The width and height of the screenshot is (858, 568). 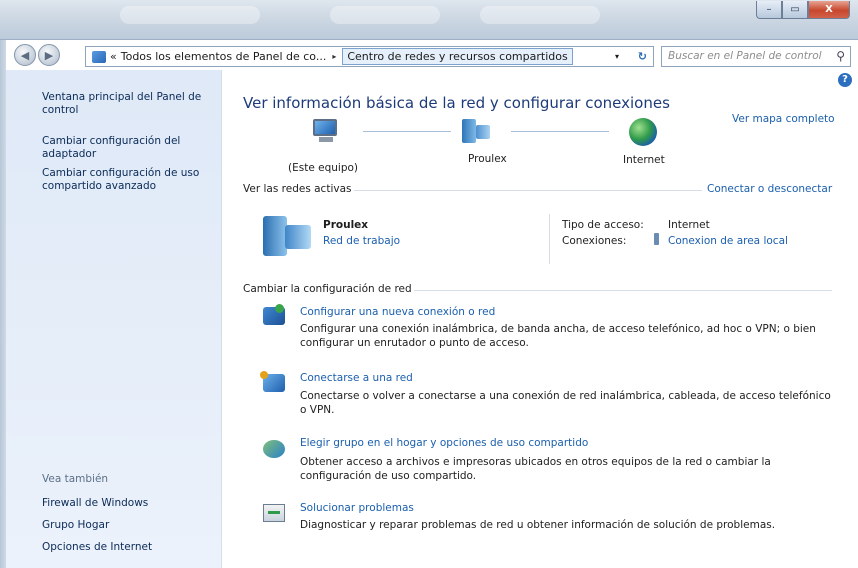 I want to click on control-panel-icon, so click(x=99, y=56).